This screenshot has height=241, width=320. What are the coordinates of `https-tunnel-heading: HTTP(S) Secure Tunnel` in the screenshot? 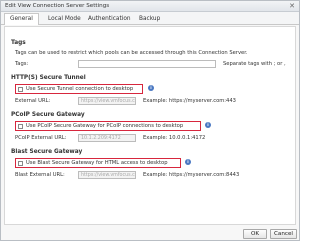 It's located at (48, 78).